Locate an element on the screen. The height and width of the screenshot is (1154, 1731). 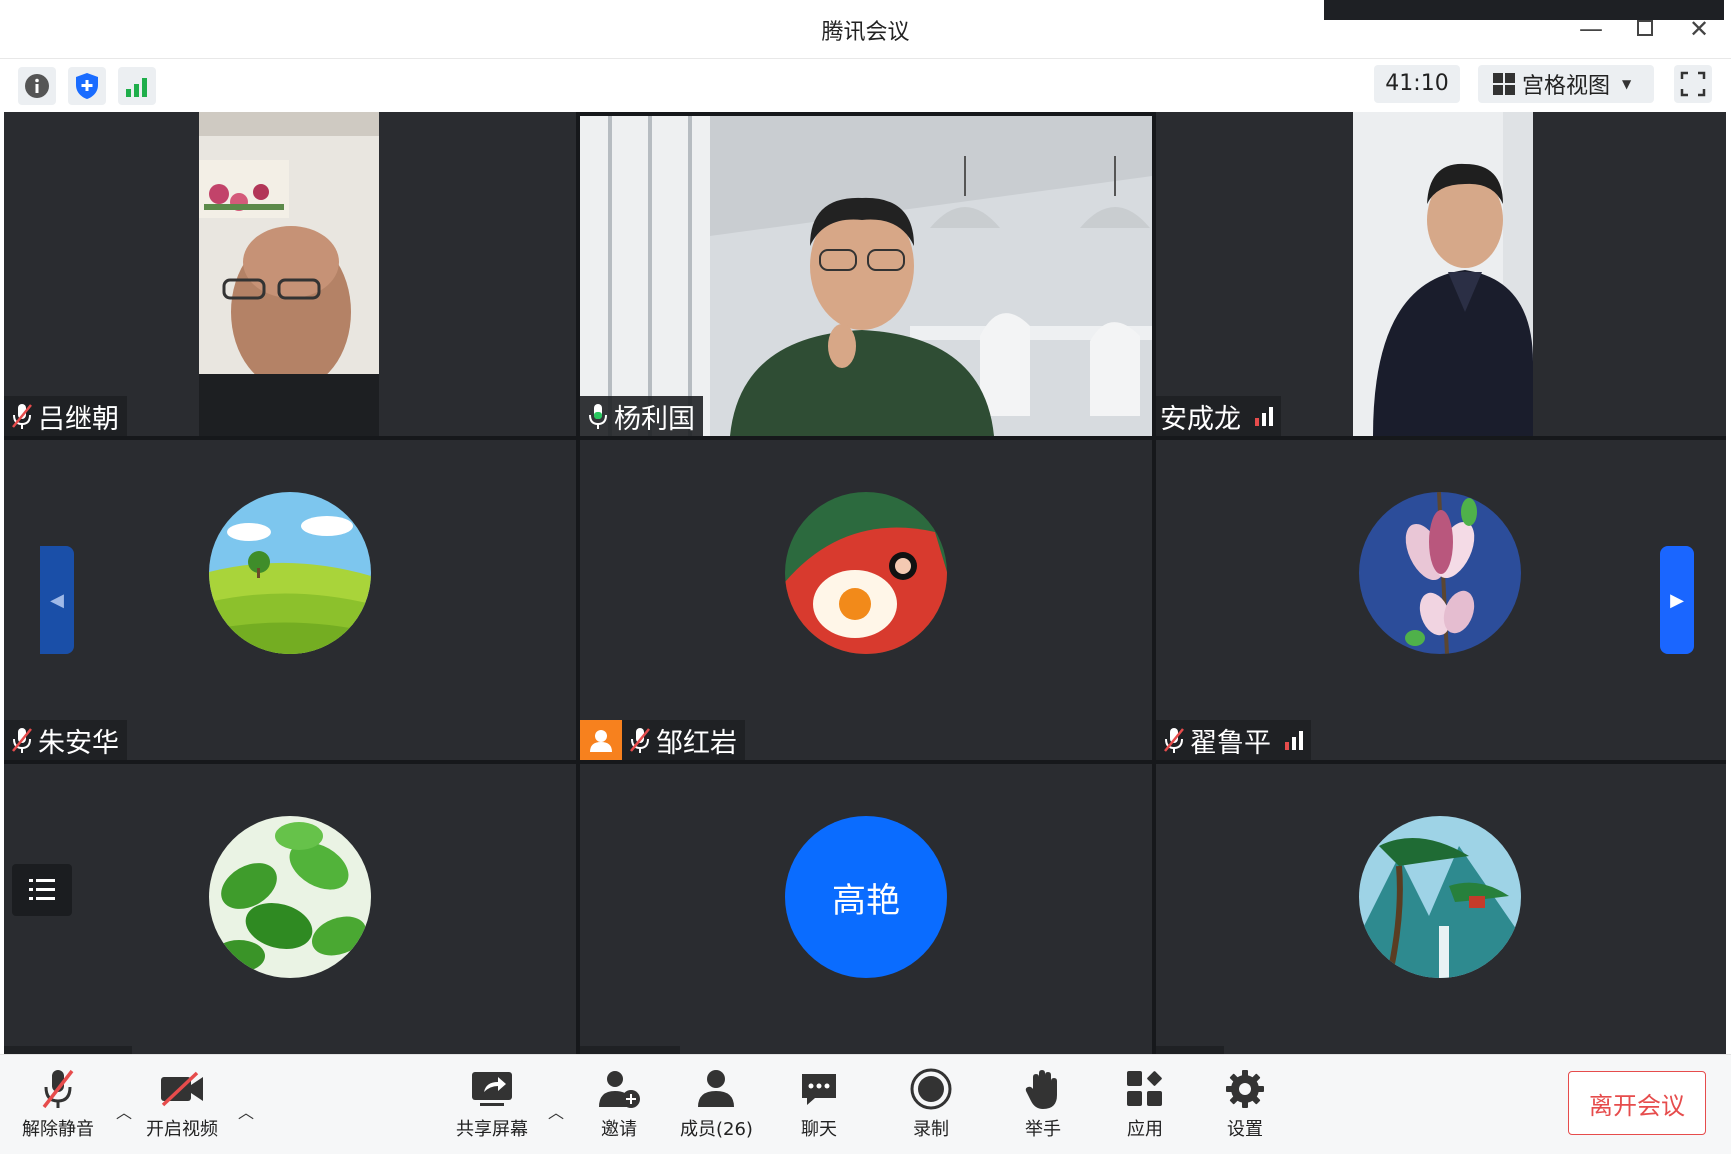
participant-tile: 安成龙 is located at coordinates (1441, 274).